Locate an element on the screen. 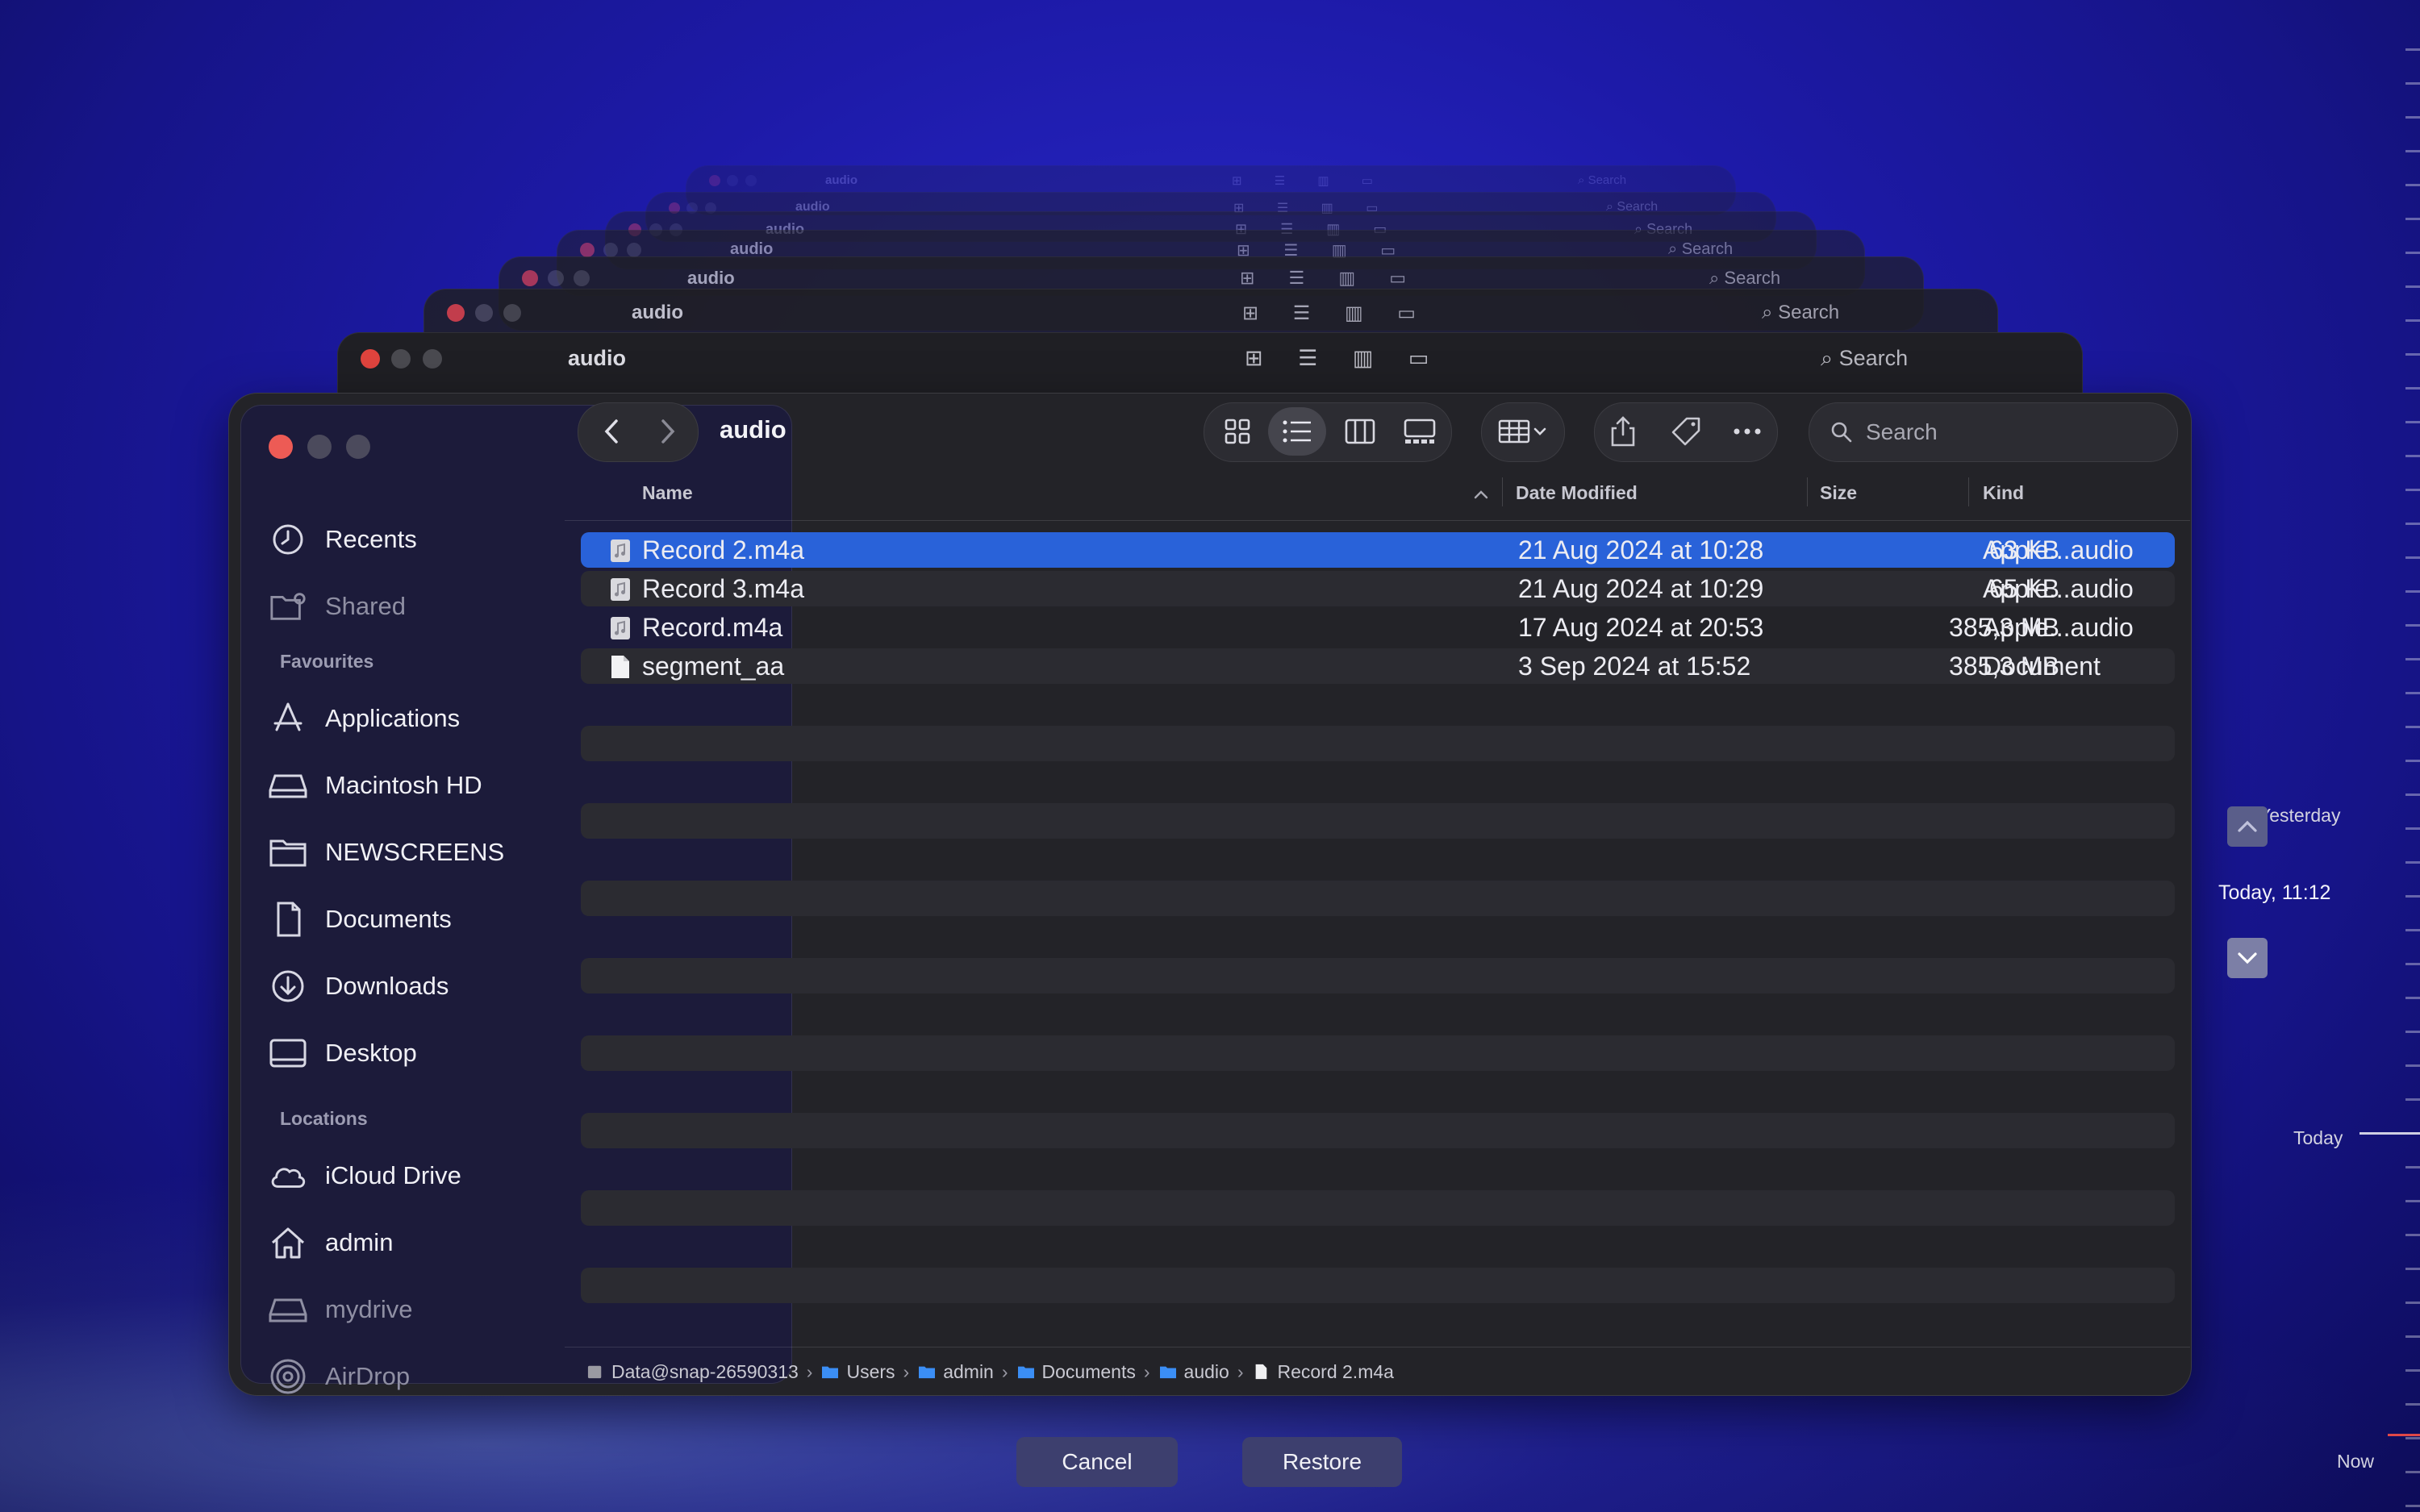  path-segment-label: Documents is located at coordinates (1088, 1371).